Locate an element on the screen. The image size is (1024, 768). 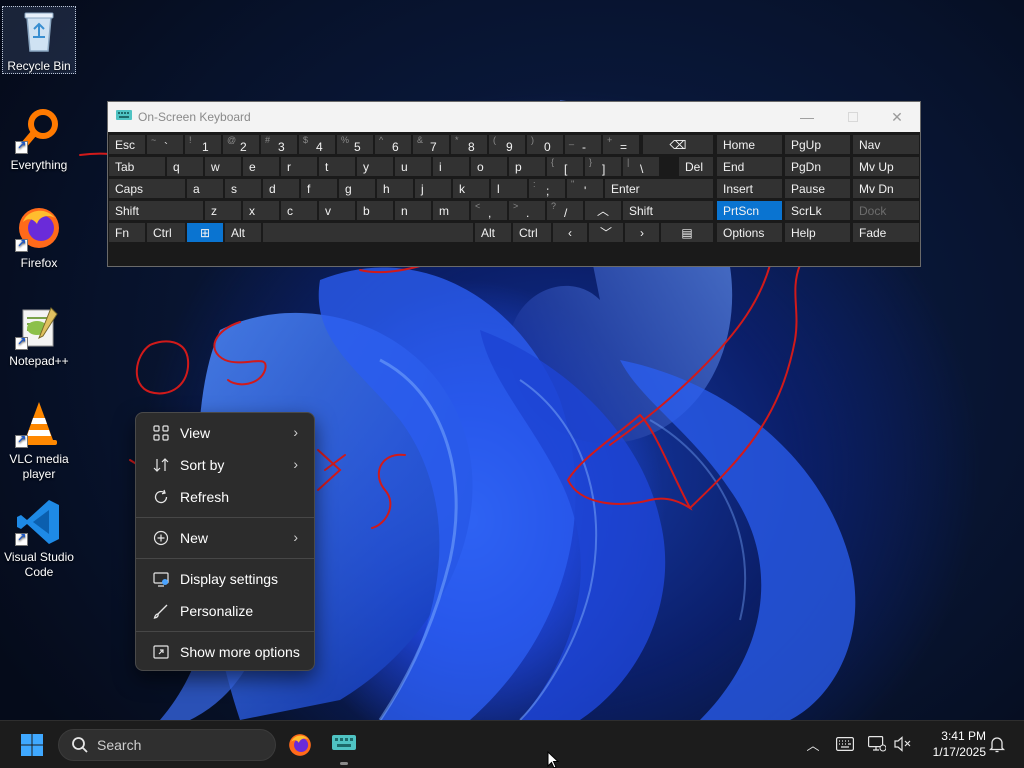
menu-item-personalize: Personalize is located at coordinates (225, 611).